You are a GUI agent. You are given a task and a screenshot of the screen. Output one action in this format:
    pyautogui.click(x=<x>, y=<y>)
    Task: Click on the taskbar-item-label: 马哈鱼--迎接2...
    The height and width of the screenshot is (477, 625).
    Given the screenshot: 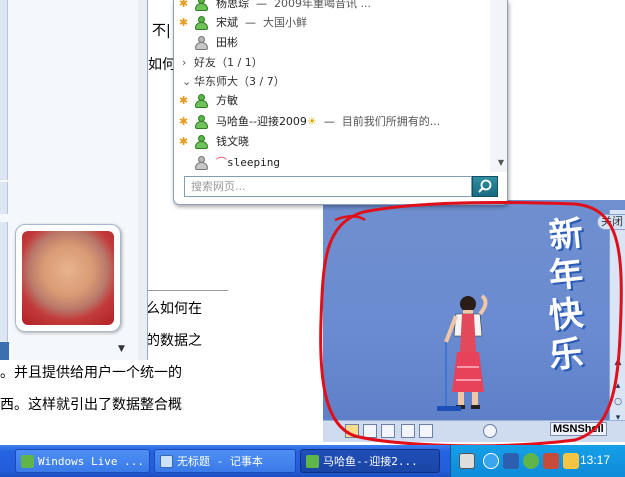 What is the action you would take?
    pyautogui.click(x=370, y=461)
    